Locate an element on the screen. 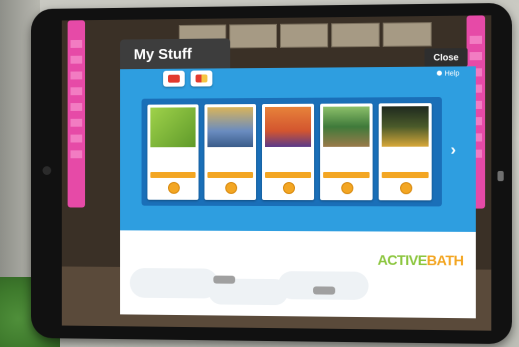  help-label: Help is located at coordinates (452, 74).